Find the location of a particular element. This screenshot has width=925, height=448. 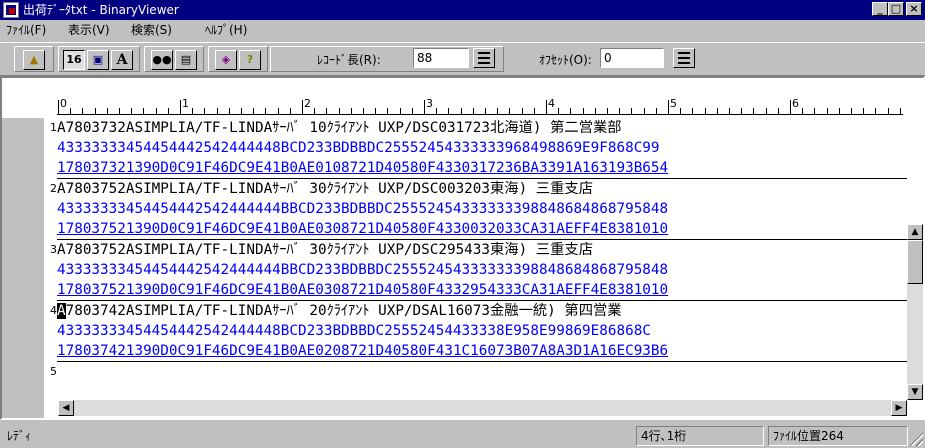

close-button: × is located at coordinates (914, 9).